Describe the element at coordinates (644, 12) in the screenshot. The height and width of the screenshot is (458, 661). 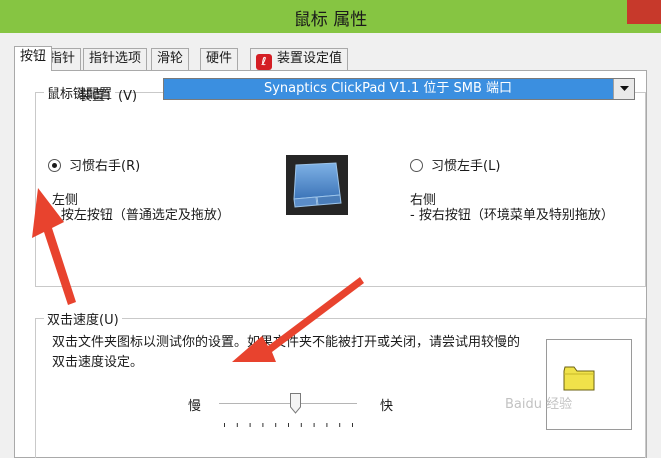
I see `close-button` at that location.